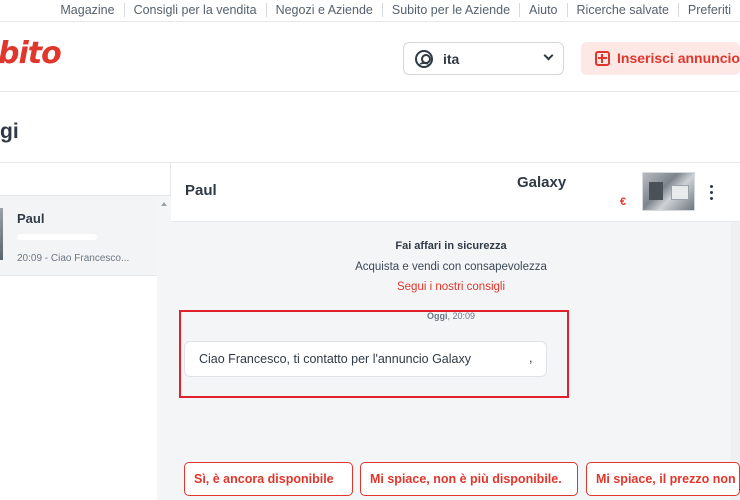  I want to click on plus-square-icon, so click(602, 58).